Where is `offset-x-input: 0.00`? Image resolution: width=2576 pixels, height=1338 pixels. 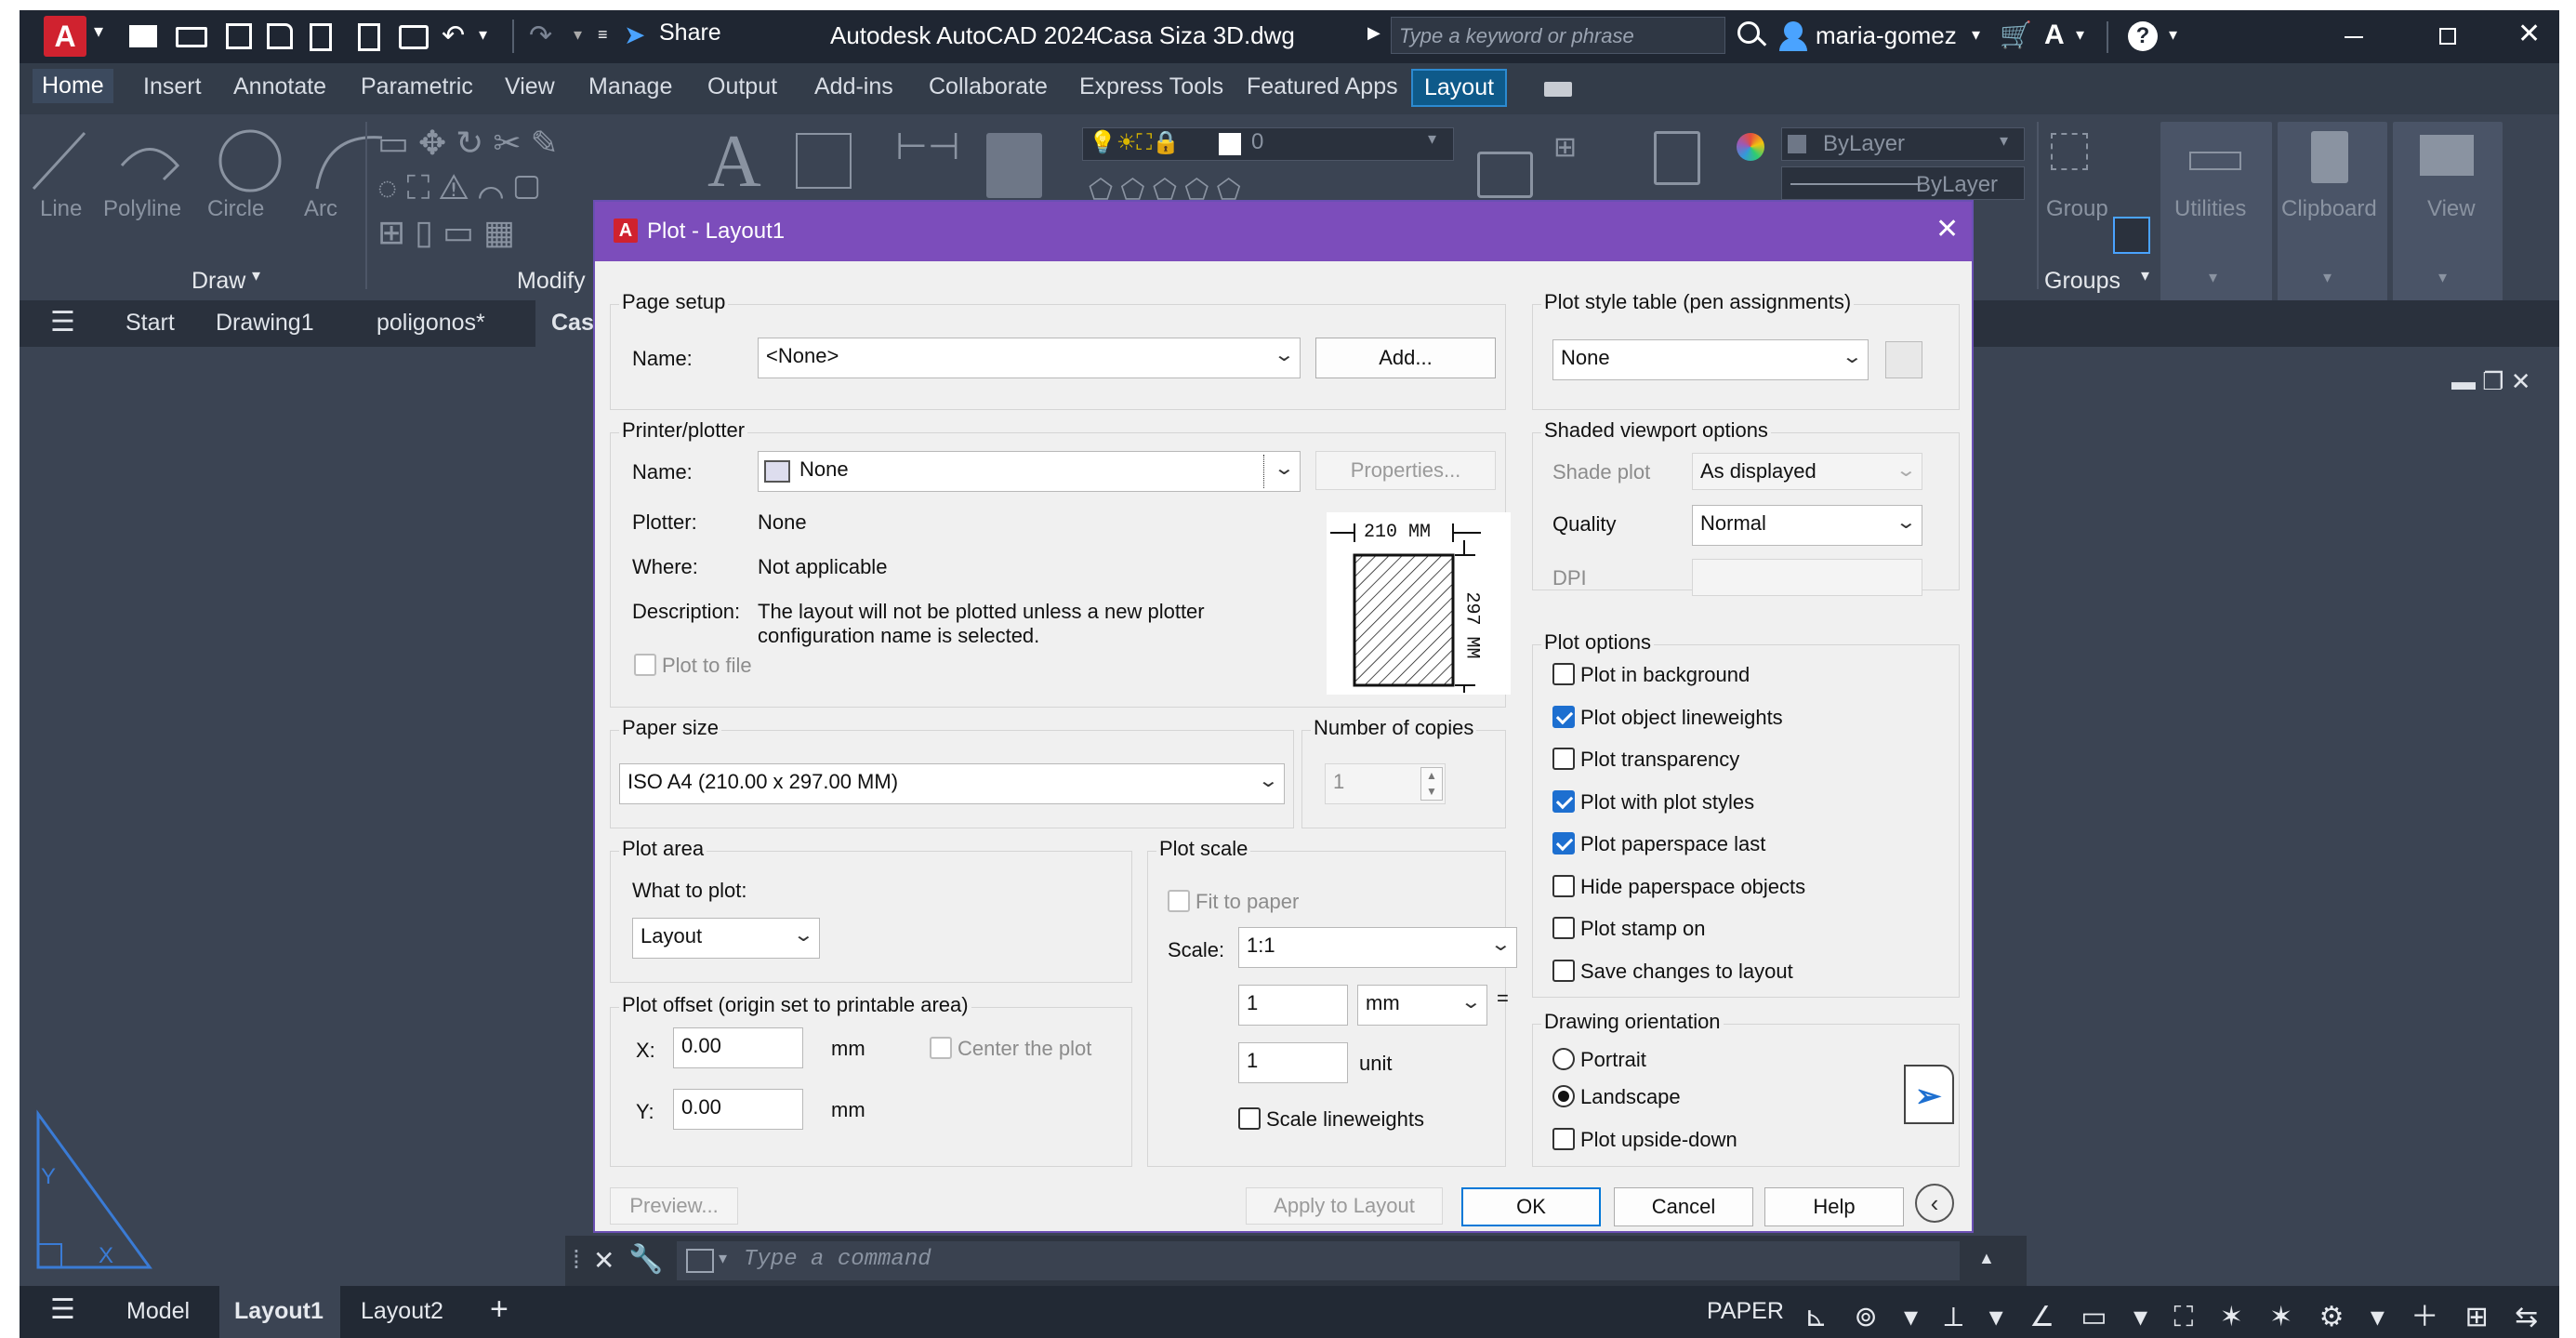
offset-x-input: 0.00 is located at coordinates (738, 1047).